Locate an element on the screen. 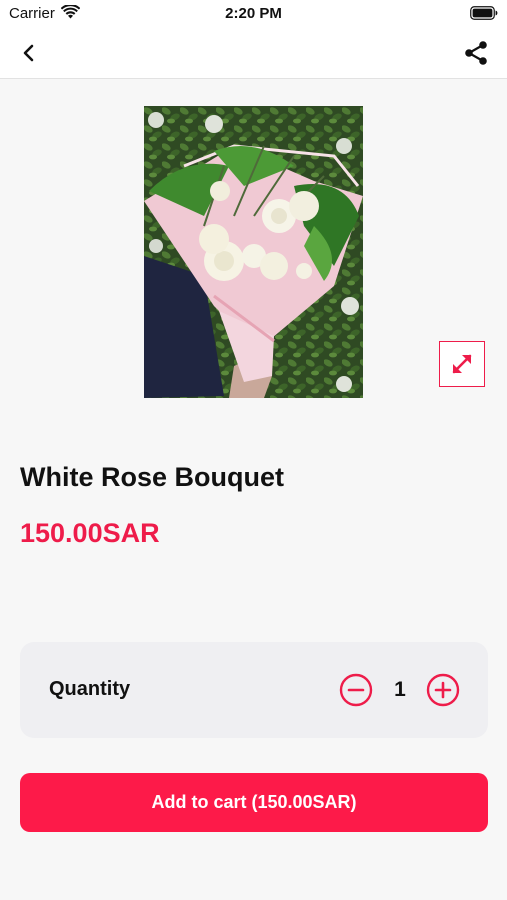 The height and width of the screenshot is (900, 507). minus-circle-icon is located at coordinates (356, 690).